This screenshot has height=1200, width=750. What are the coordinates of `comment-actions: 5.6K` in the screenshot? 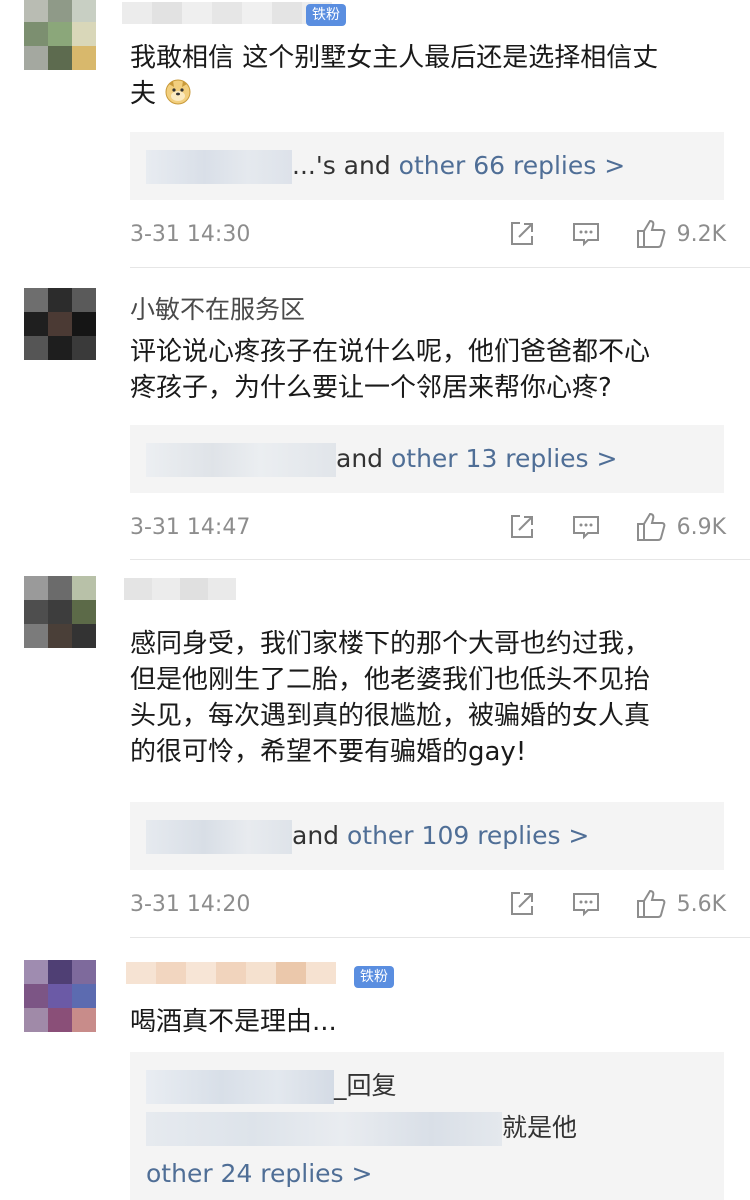 It's located at (599, 904).